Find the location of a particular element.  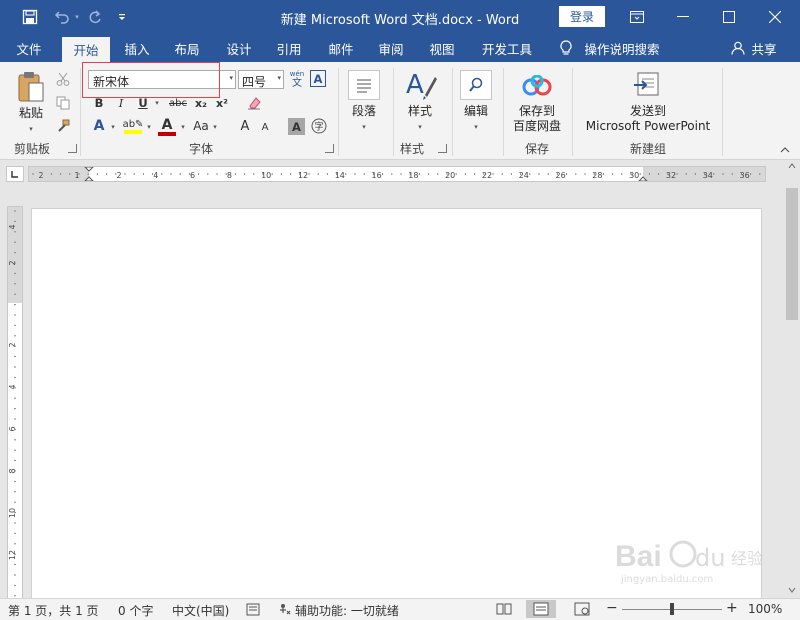

vertical-scrollbar is located at coordinates (792, 379).